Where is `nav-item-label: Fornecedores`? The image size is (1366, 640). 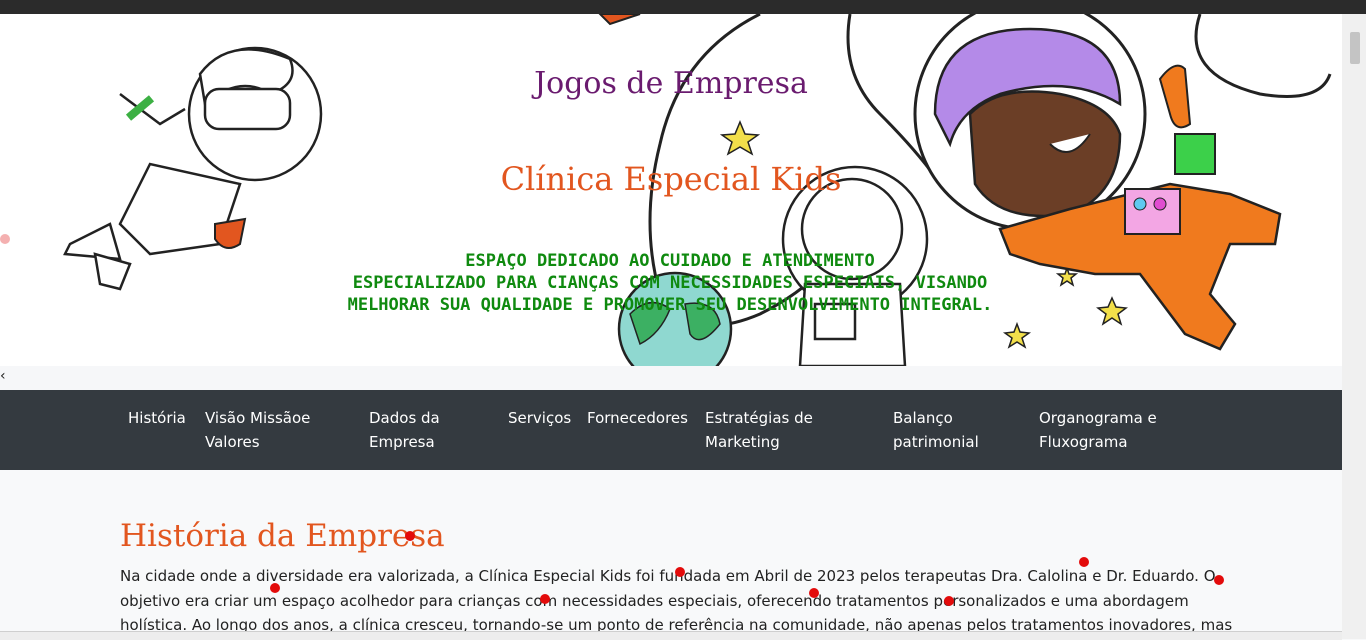 nav-item-label: Fornecedores is located at coordinates (637, 418).